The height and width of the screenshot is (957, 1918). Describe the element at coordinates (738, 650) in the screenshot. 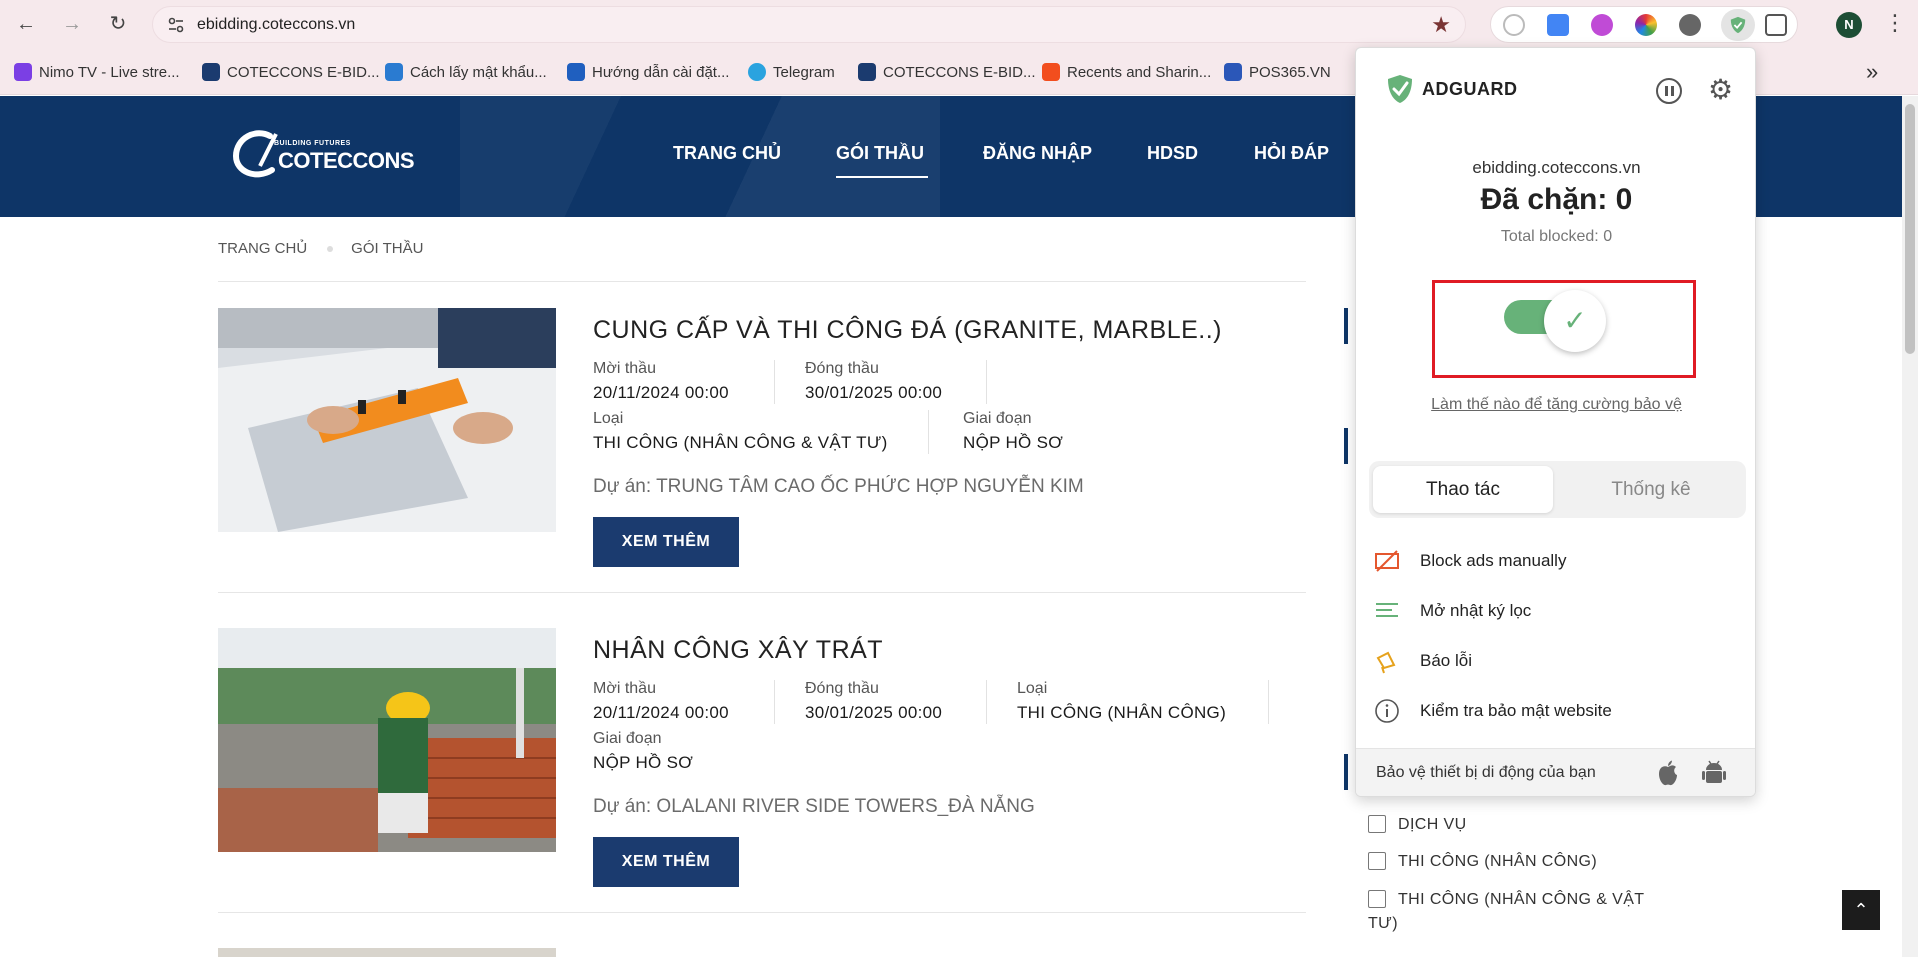

I see `bid-title: NHÂN CÔNG XÂY TRÁT` at that location.